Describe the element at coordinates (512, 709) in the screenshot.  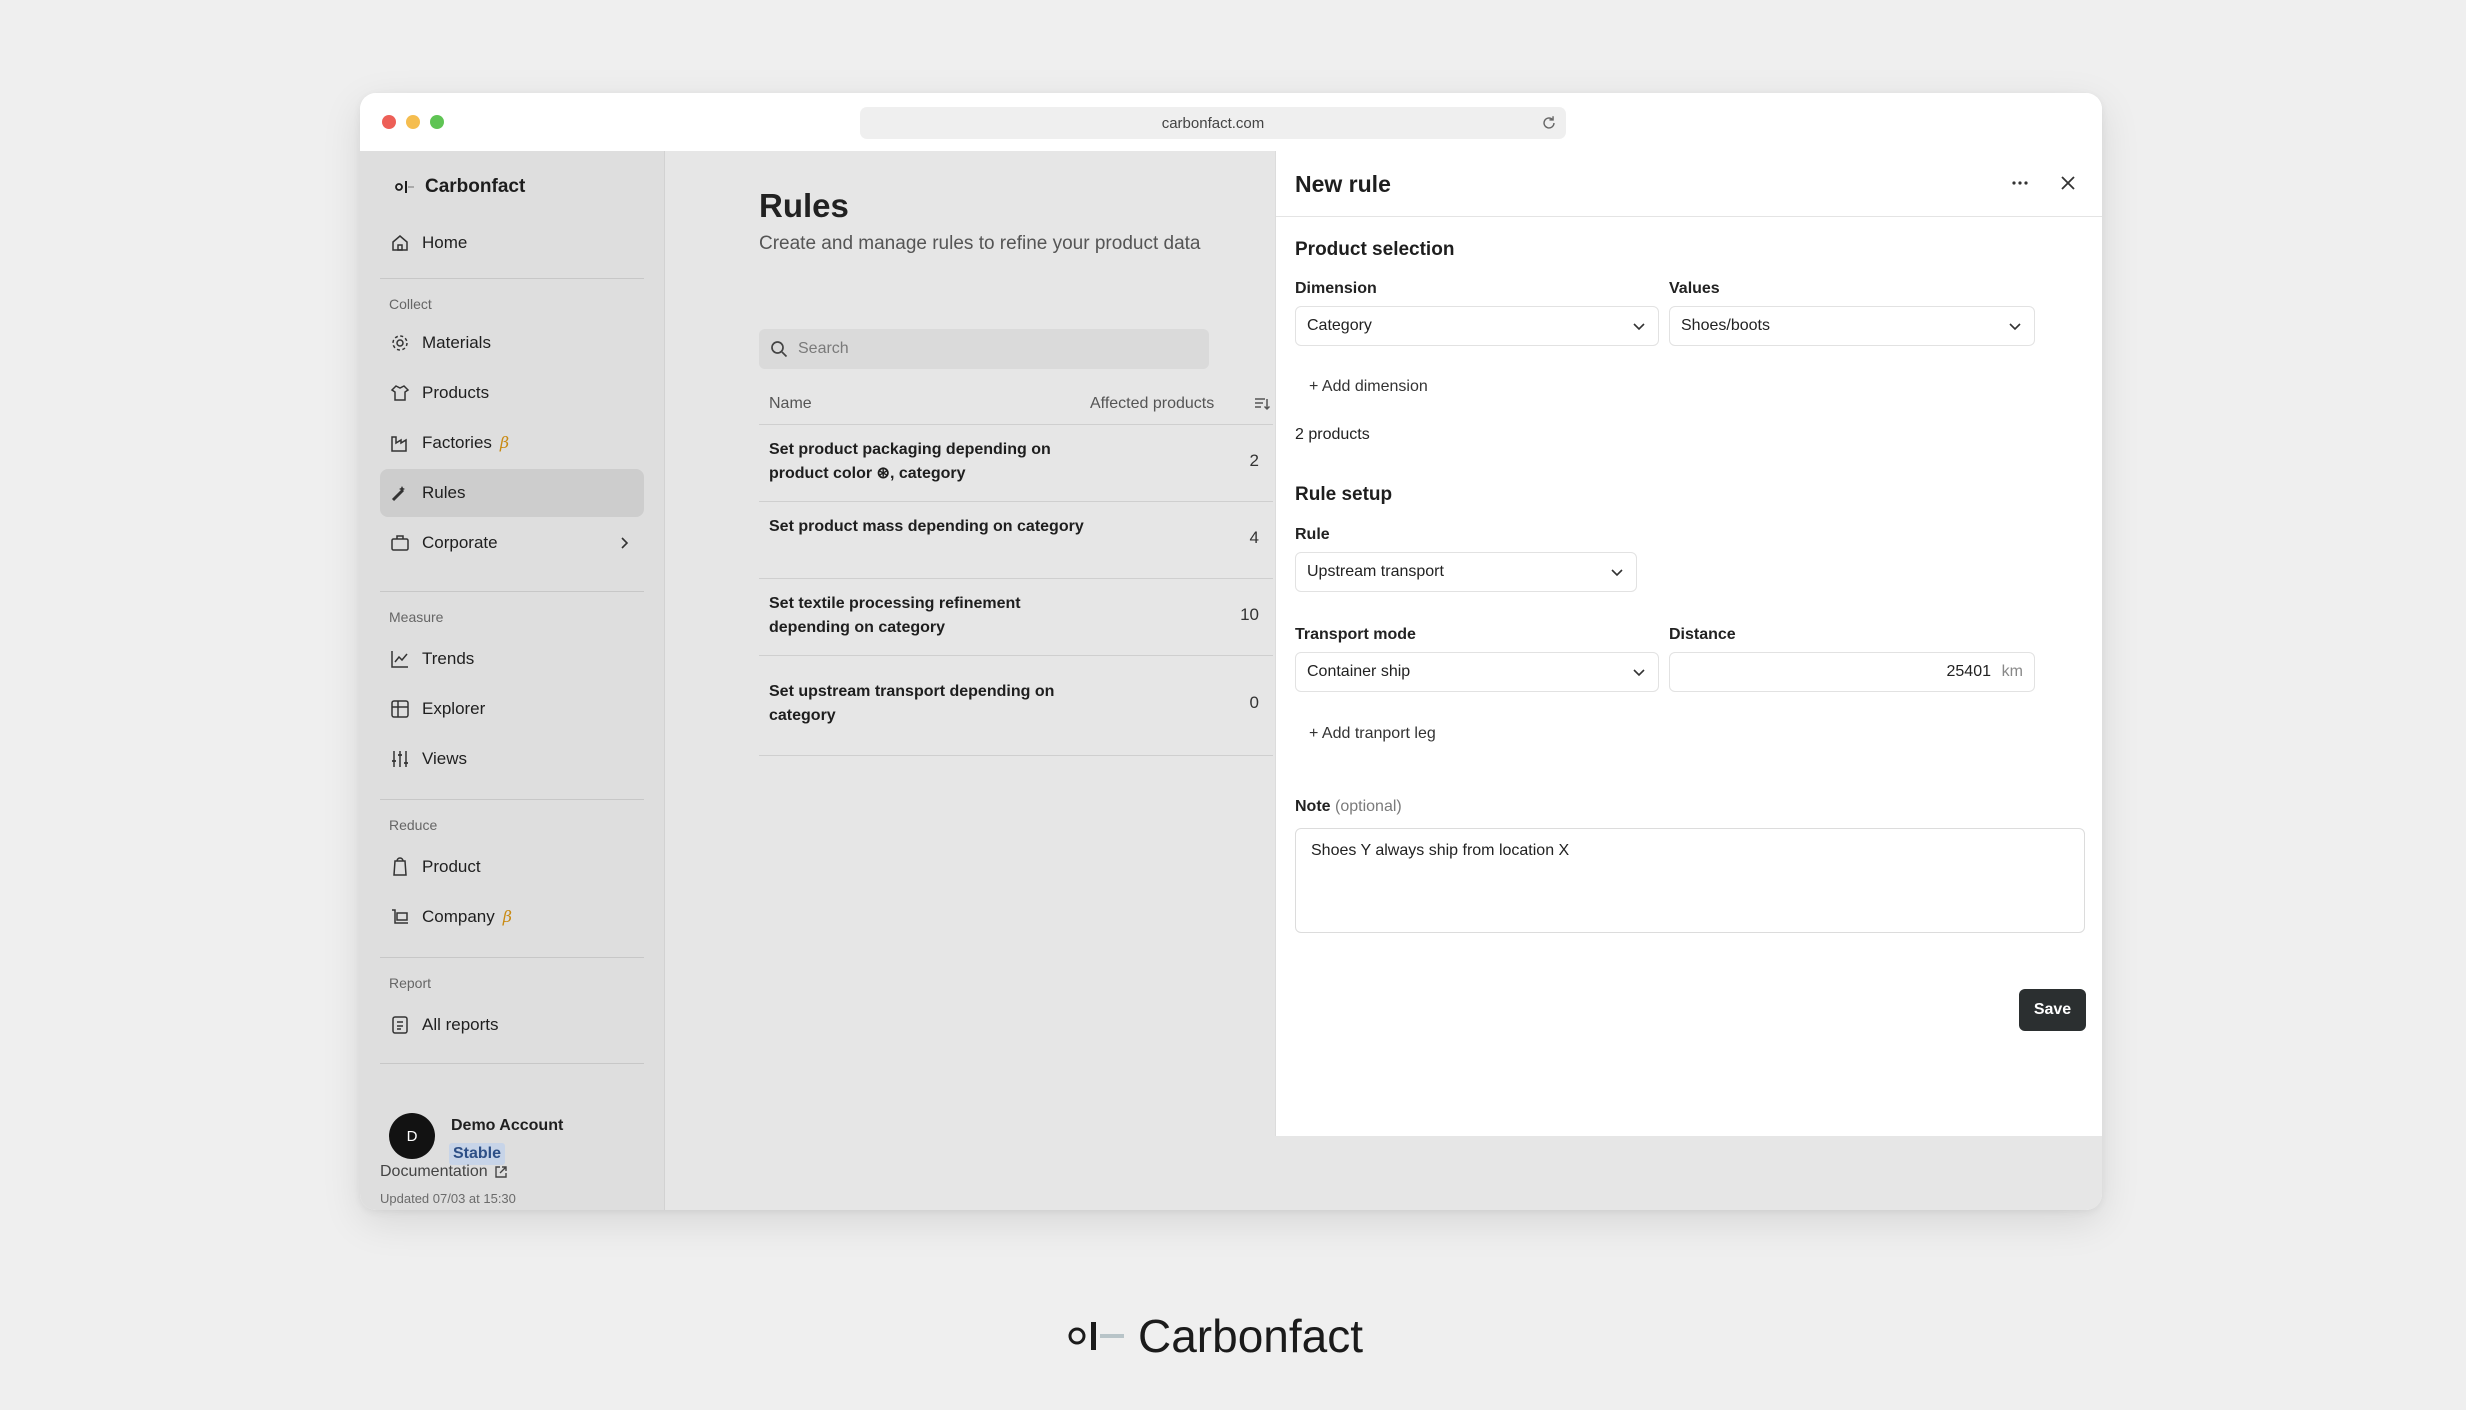
I see `sidebar-item-explorer: Explorer` at that location.